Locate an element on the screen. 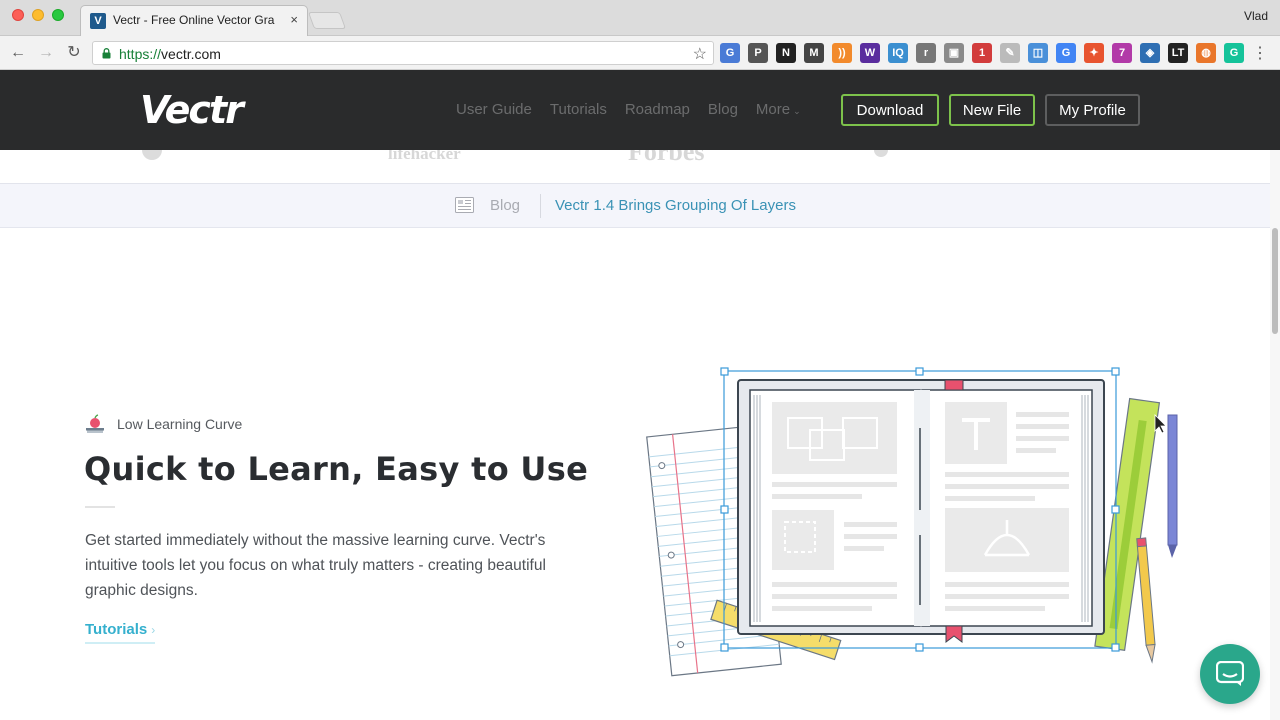 Image resolution: width=1280 pixels, height=720 pixels. chevron-right-icon: › is located at coordinates (153, 630).